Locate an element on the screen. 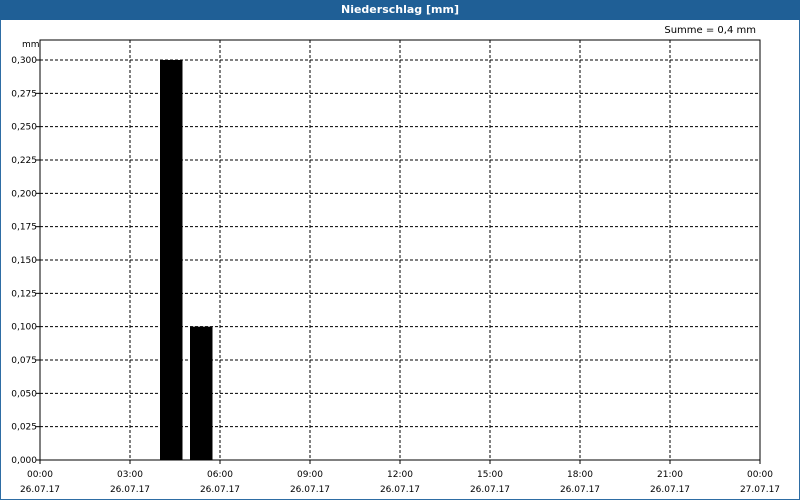 Image resolution: width=800 pixels, height=500 pixels. y-tick-label: 0,075 is located at coordinates (24, 361).